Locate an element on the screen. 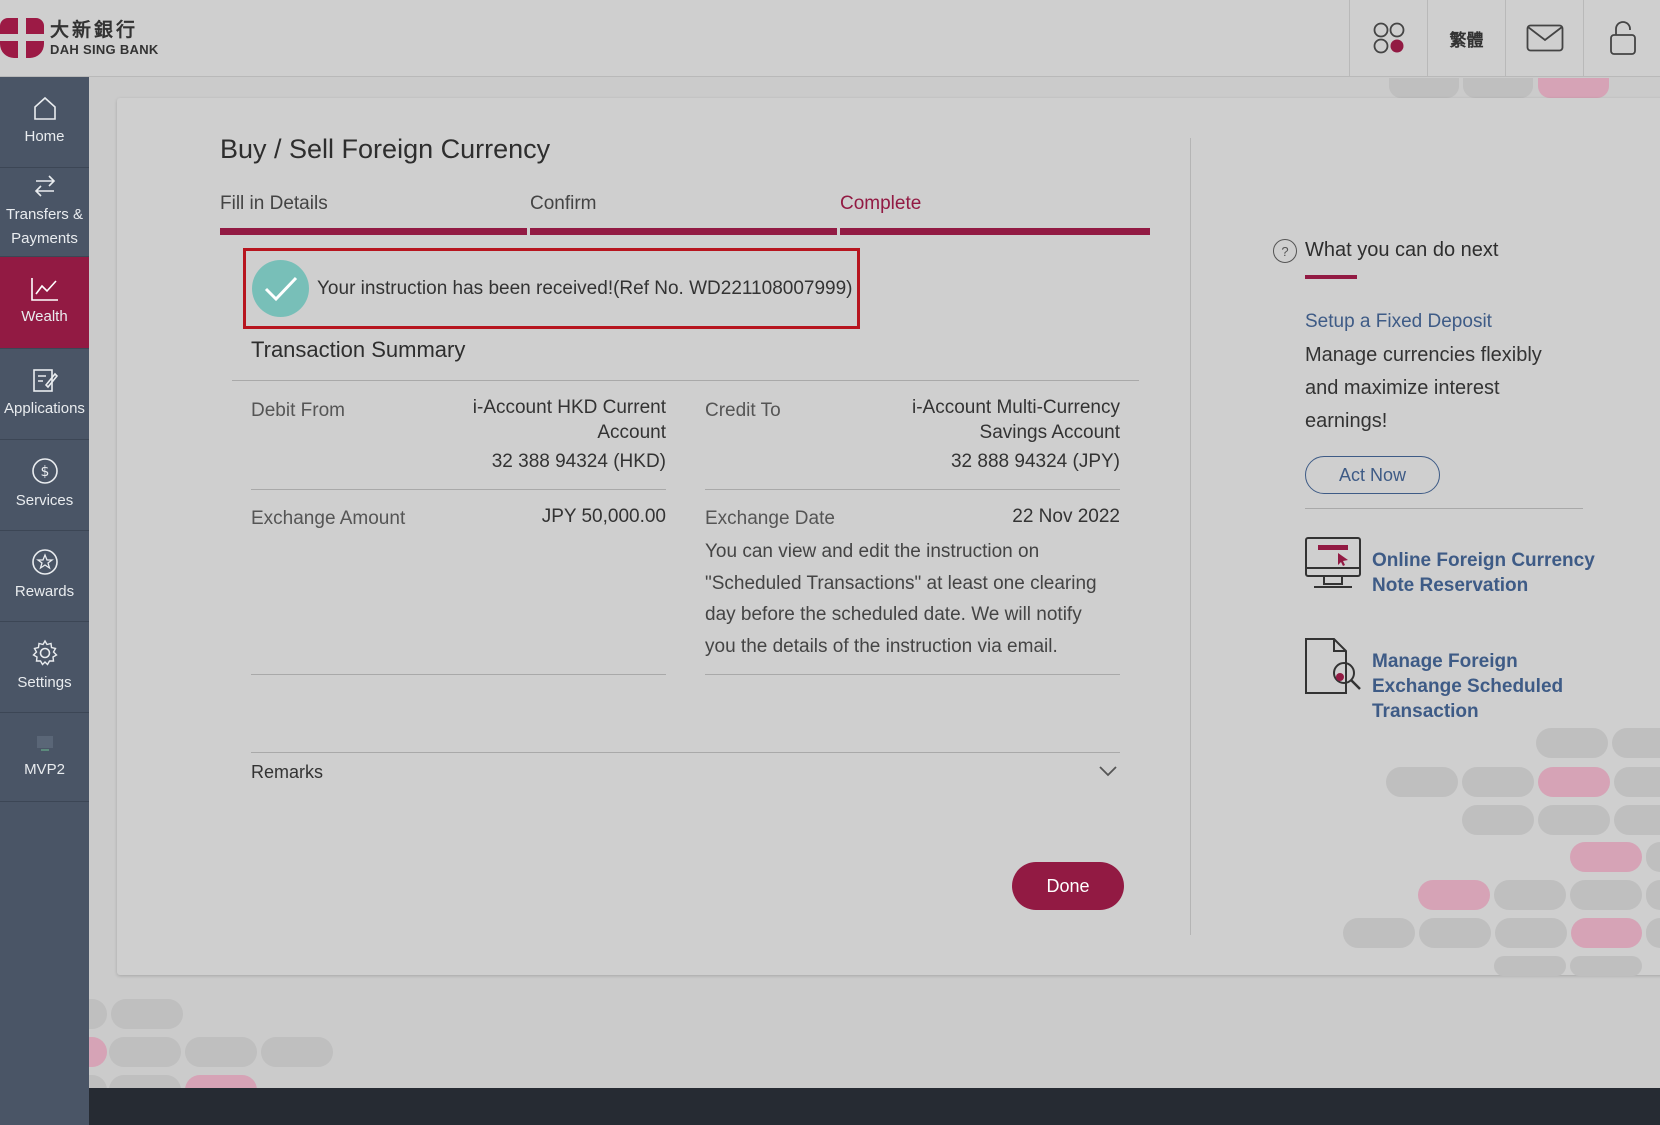 This screenshot has width=1660, height=1125. language-label: 繁體 is located at coordinates (1466, 40).